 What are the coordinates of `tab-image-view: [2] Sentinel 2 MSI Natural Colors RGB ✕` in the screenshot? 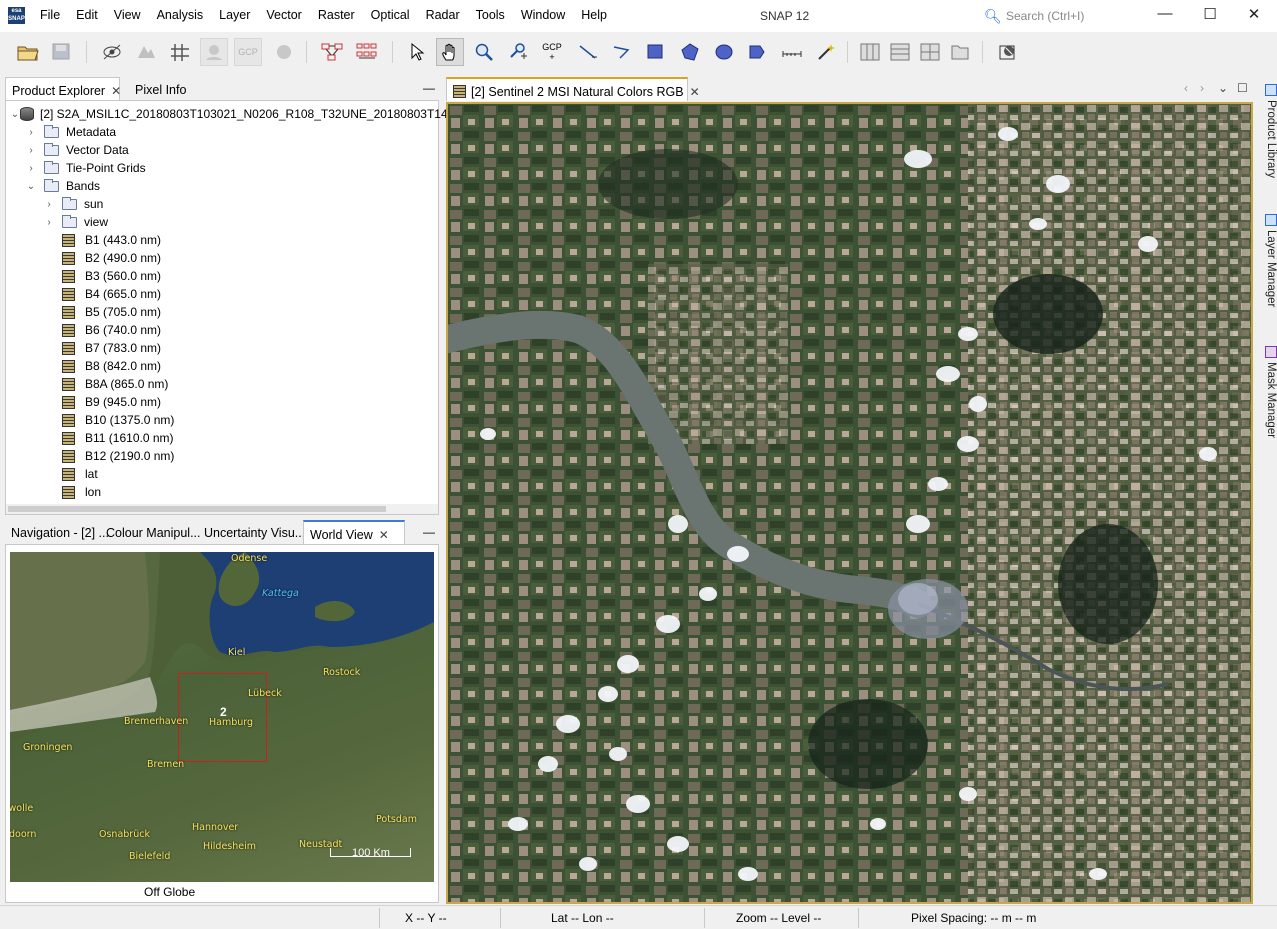 It's located at (573, 89).